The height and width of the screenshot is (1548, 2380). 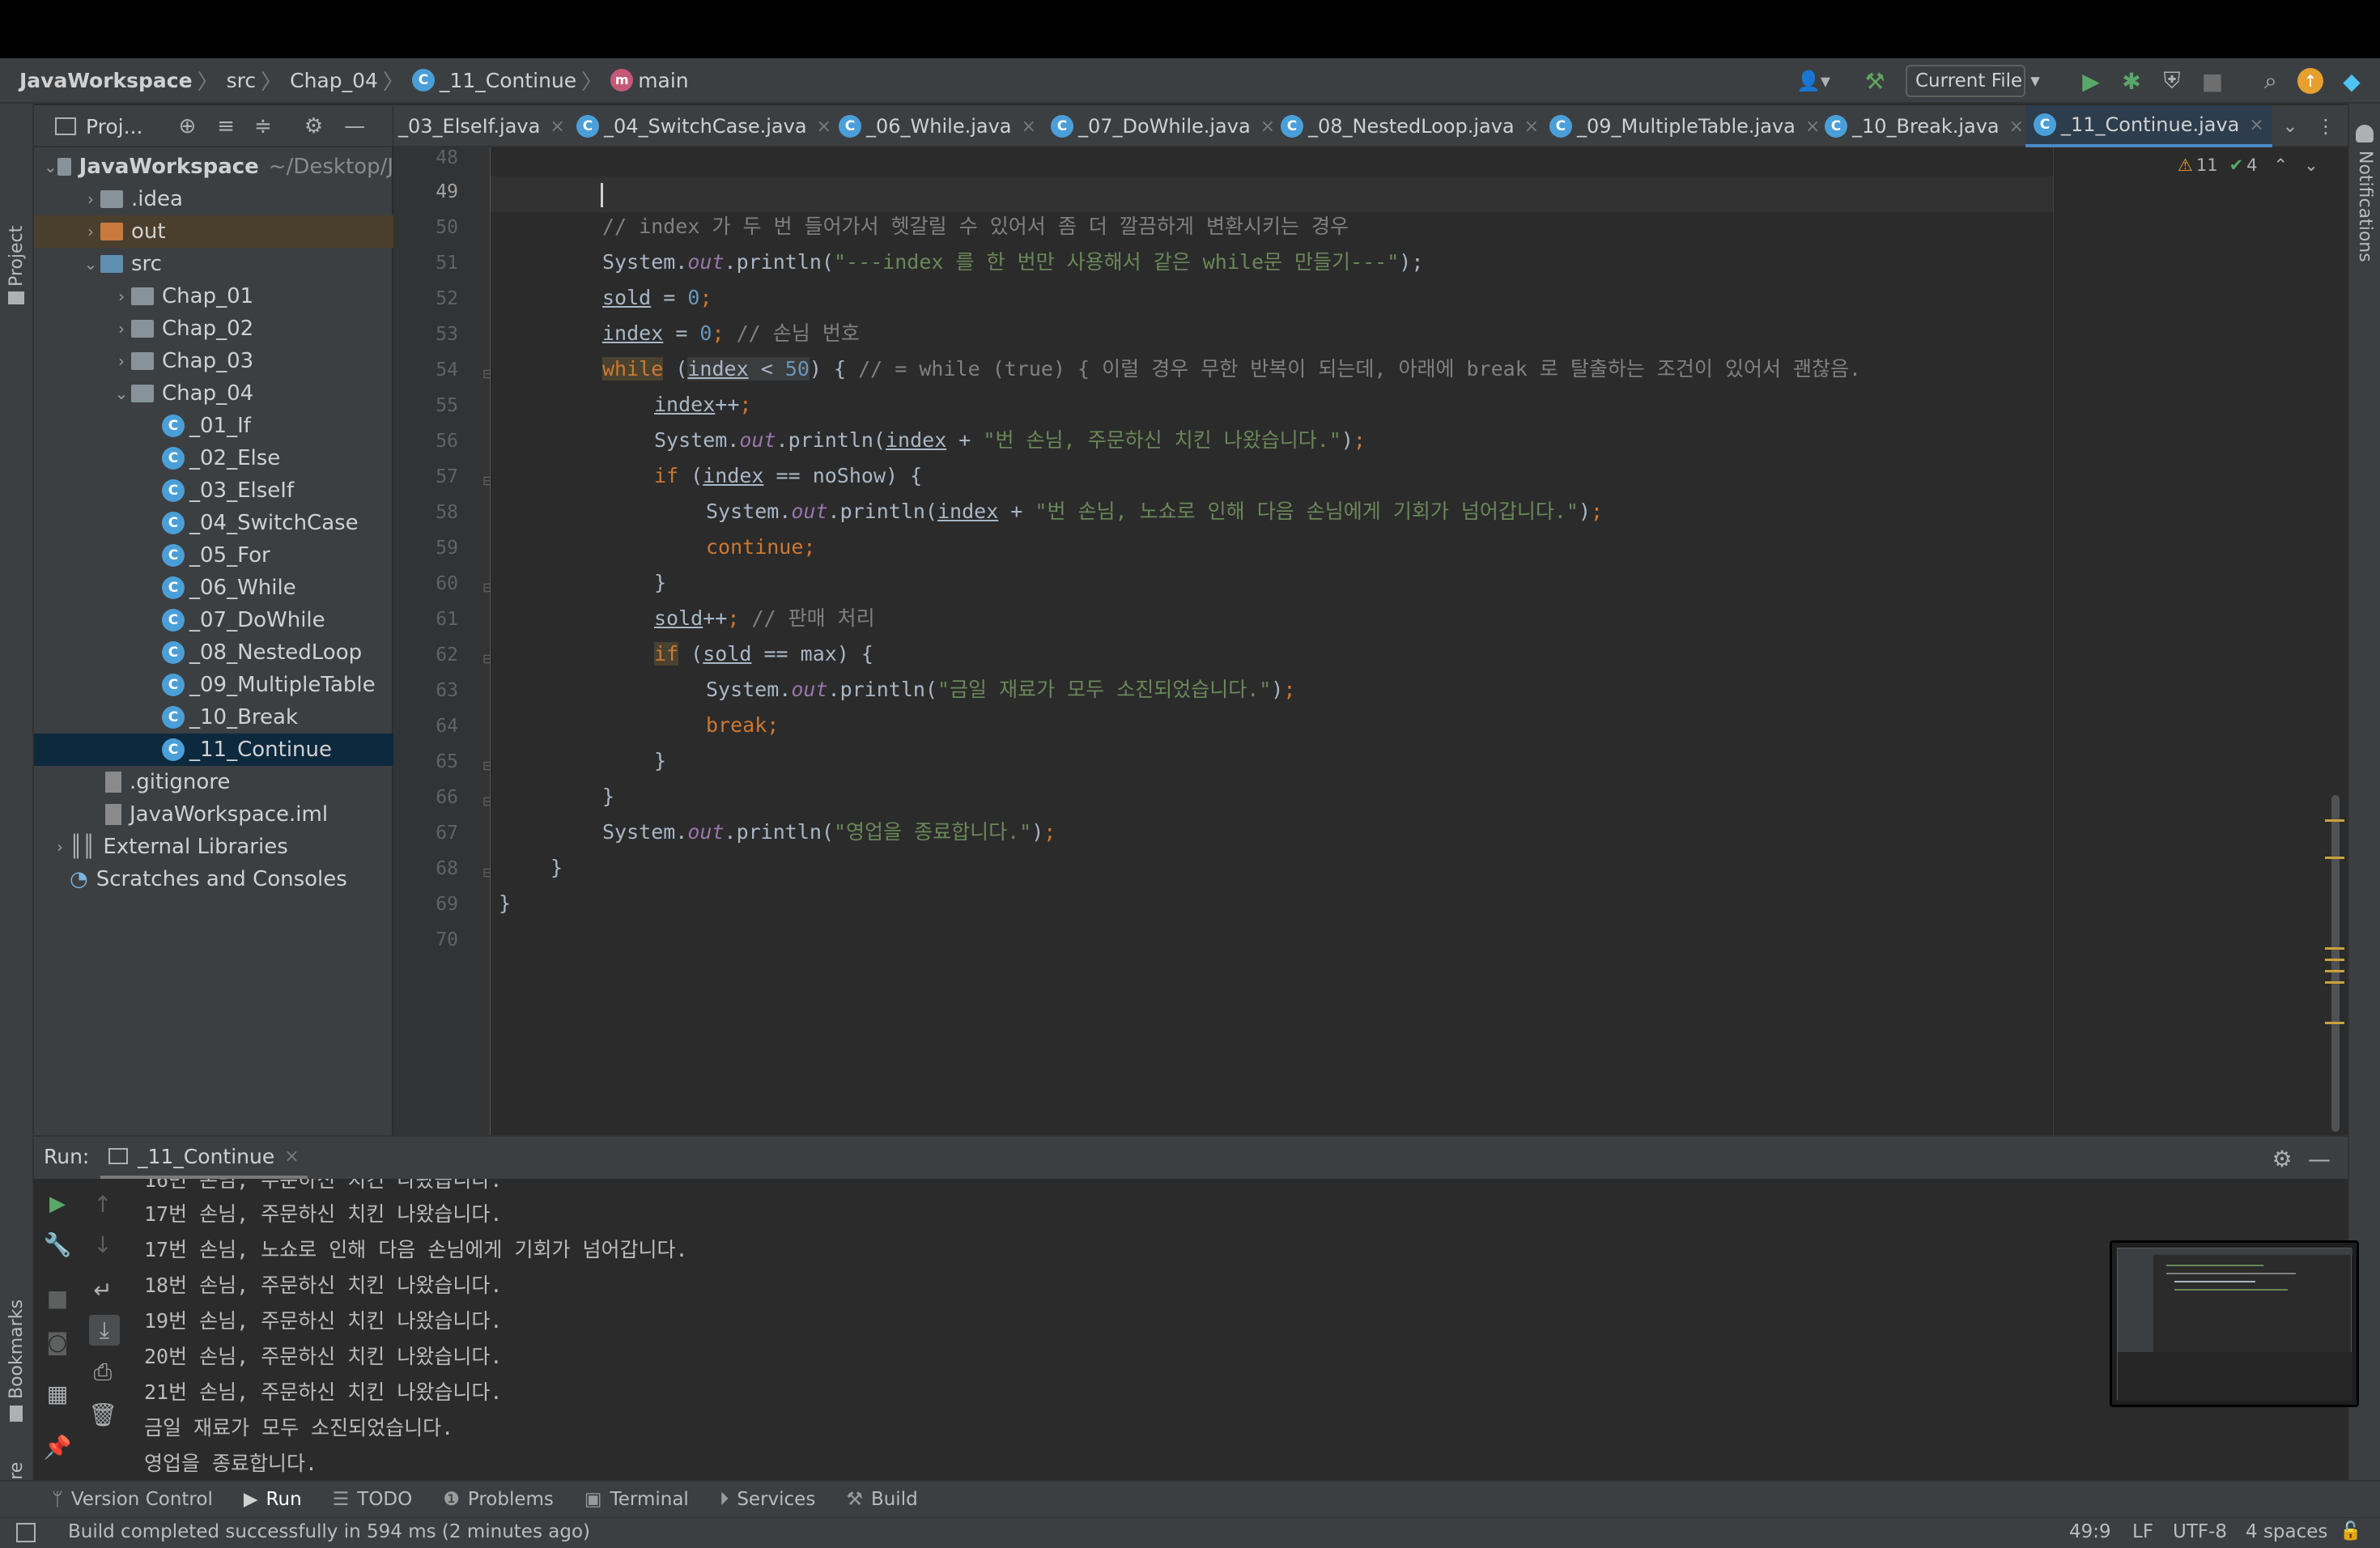 What do you see at coordinates (213, 232) in the screenshot?
I see `tree-item-out: › out` at bounding box center [213, 232].